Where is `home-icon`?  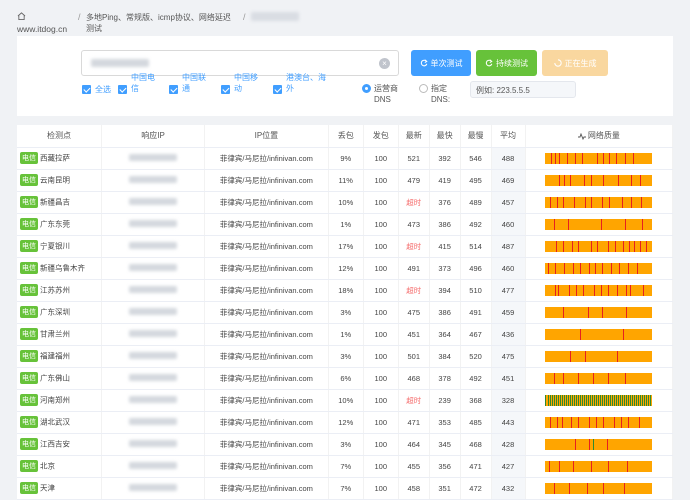
home-icon is located at coordinates (21, 16).